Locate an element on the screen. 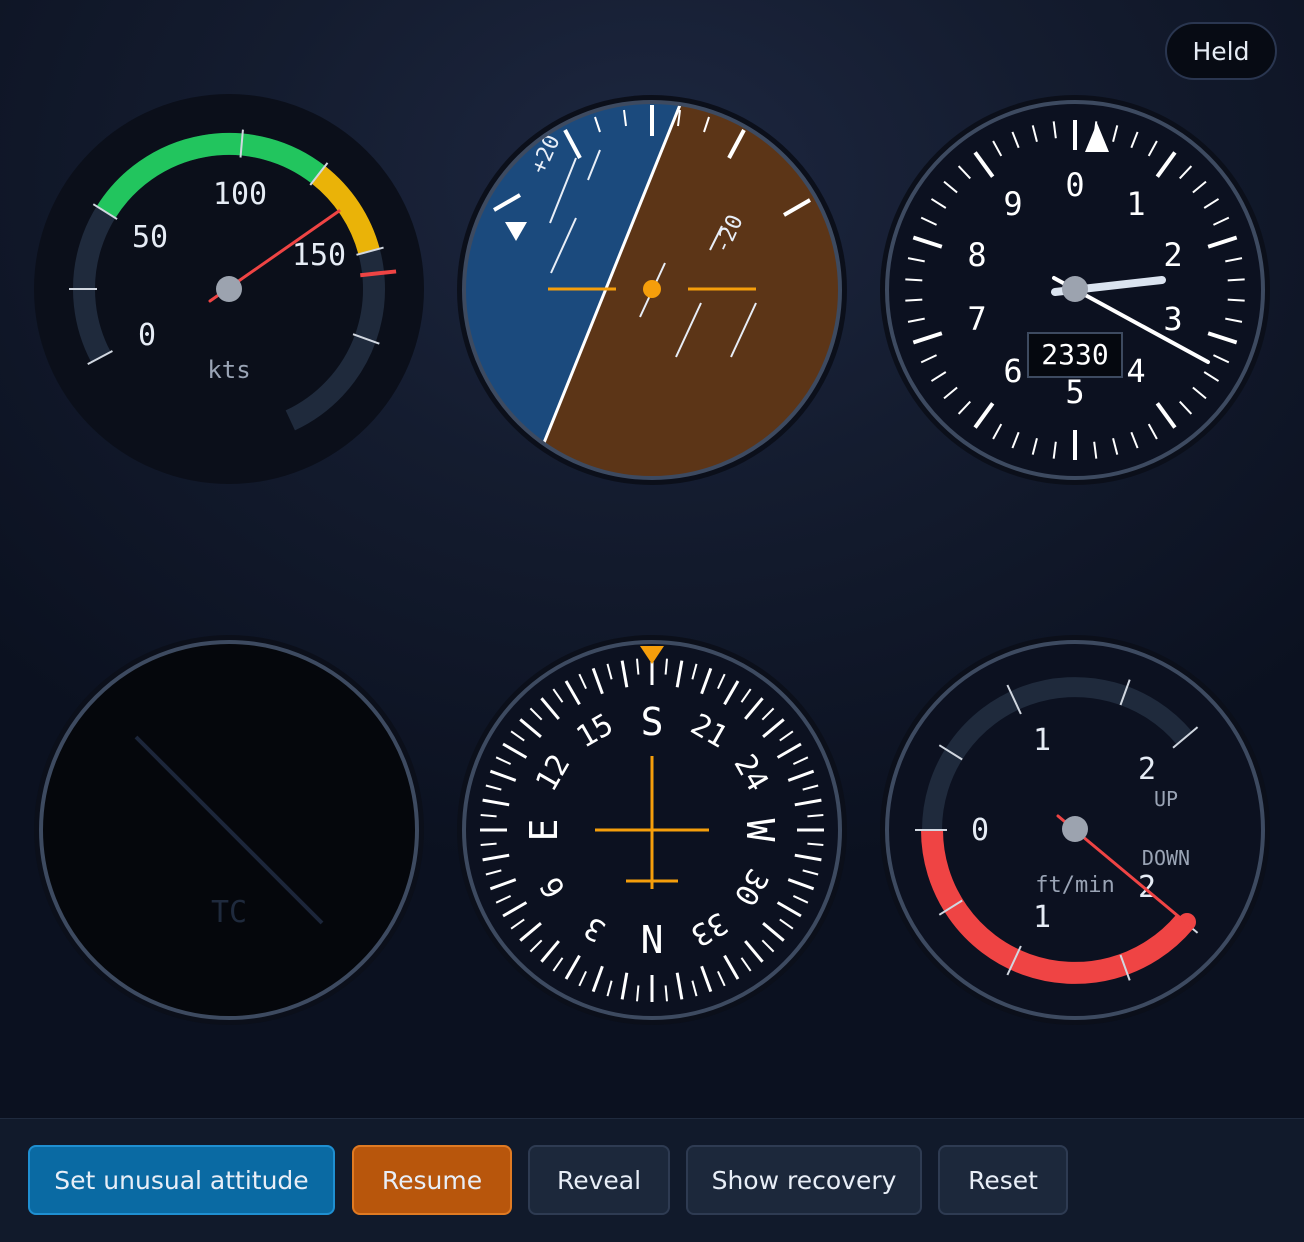  vsi-label-up-1: 1 is located at coordinates (1042, 740).